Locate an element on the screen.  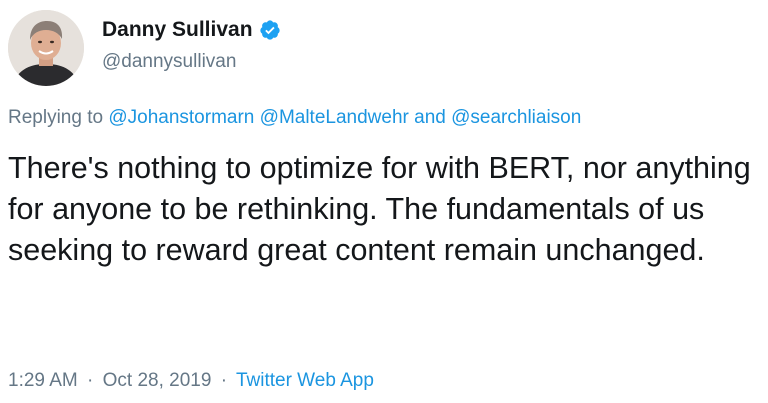
mention-link: @searchliaison is located at coordinates (516, 117).